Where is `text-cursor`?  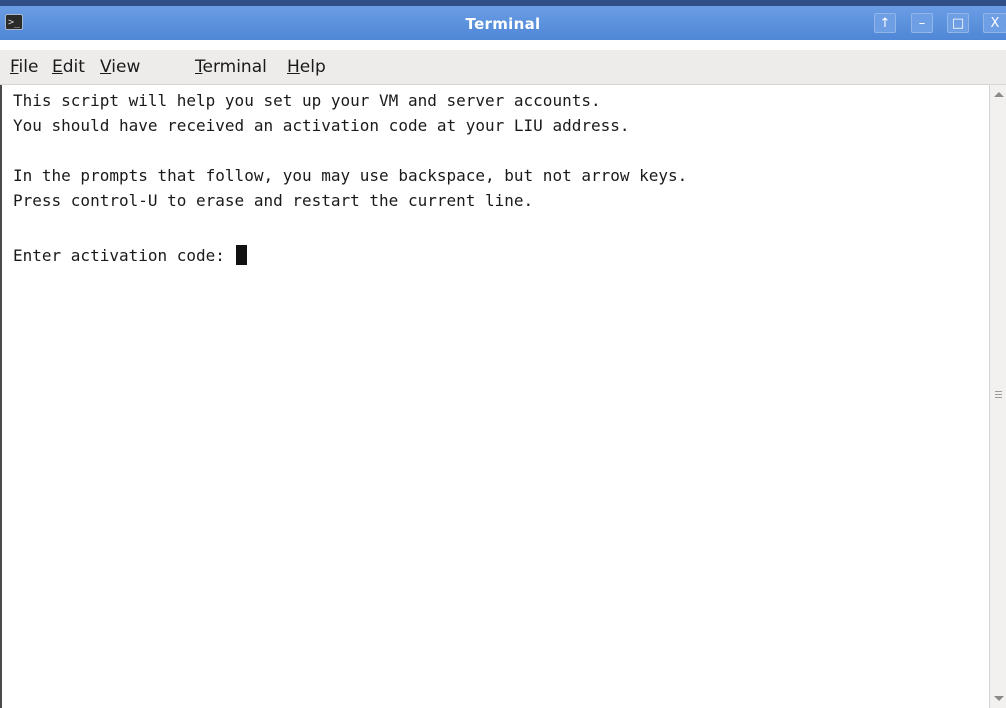 text-cursor is located at coordinates (241, 255).